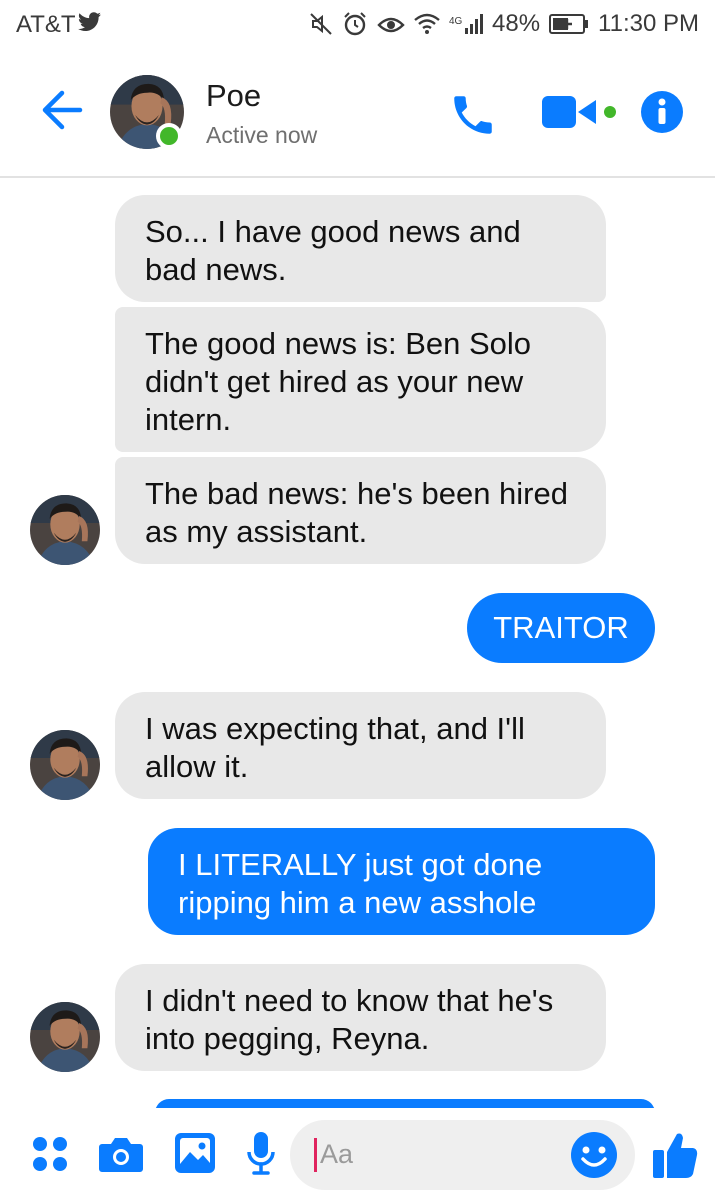 This screenshot has width=715, height=1200. What do you see at coordinates (675, 1155) in the screenshot?
I see `like-icon` at bounding box center [675, 1155].